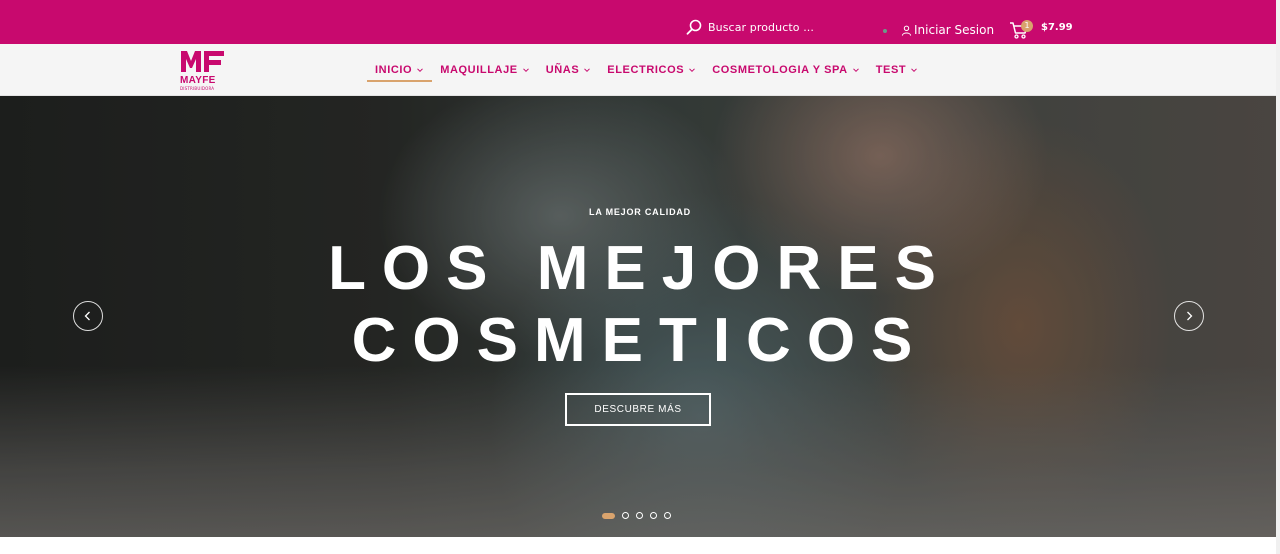 The image size is (1280, 554). Describe the element at coordinates (479, 70) in the screenshot. I see `nav-item-label: MAQUILLAJE` at that location.